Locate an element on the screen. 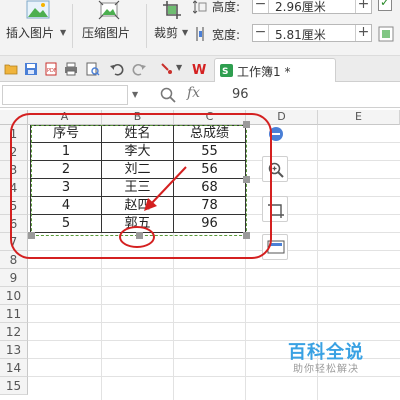 This screenshot has width=400, height=400. wps-logo-icon: W is located at coordinates (199, 70).